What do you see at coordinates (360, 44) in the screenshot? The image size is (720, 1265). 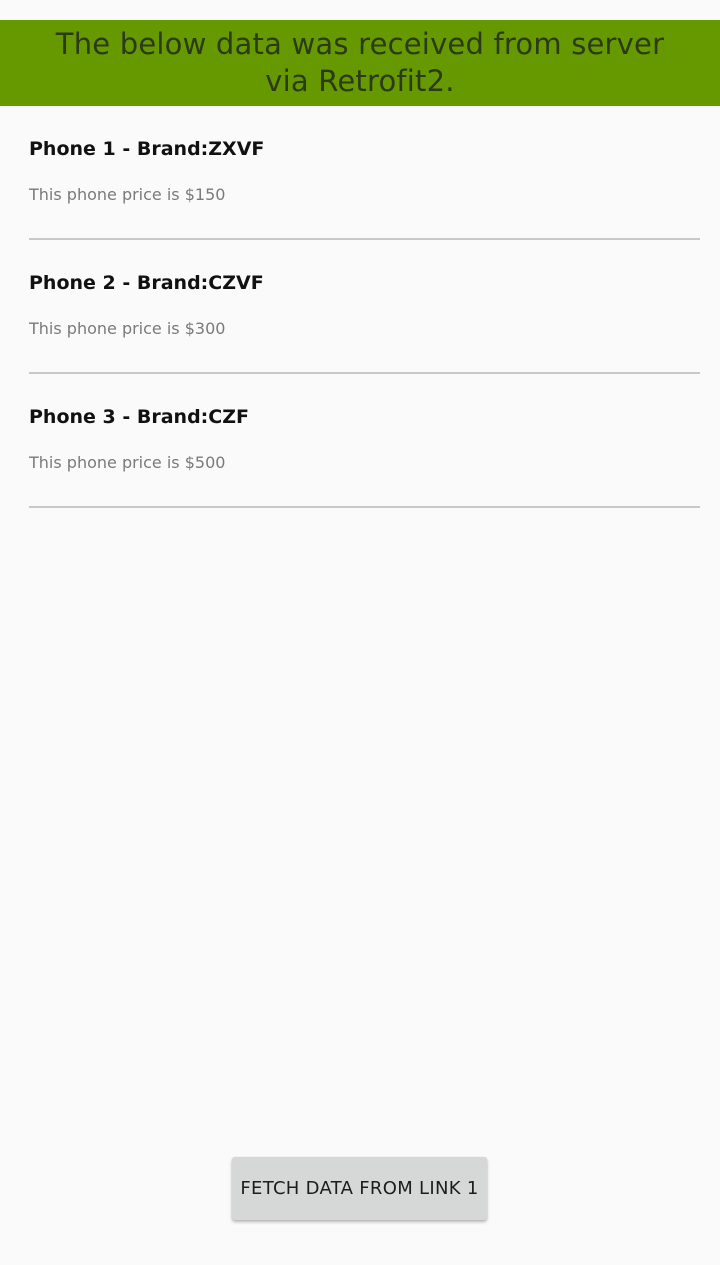 I see `header-line-1: The below data was received from server` at bounding box center [360, 44].